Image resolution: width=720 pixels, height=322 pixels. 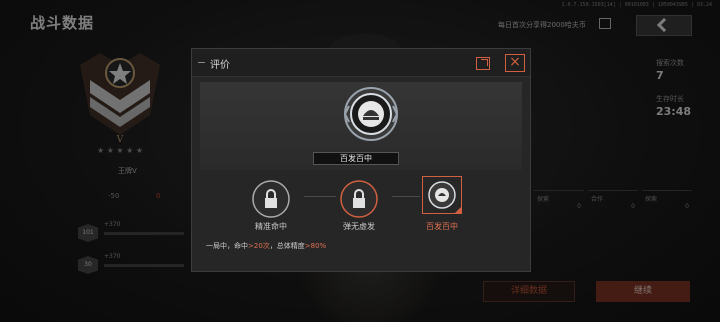 I want to click on achievement-name: 弹无虚发, so click(x=359, y=226).